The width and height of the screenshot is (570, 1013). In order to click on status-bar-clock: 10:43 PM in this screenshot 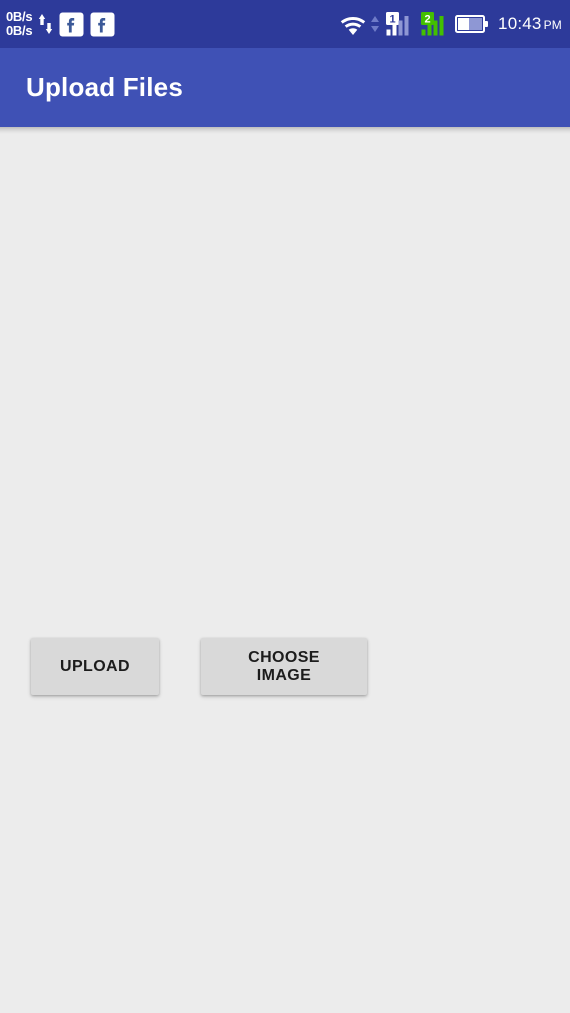, I will do `click(530, 24)`.